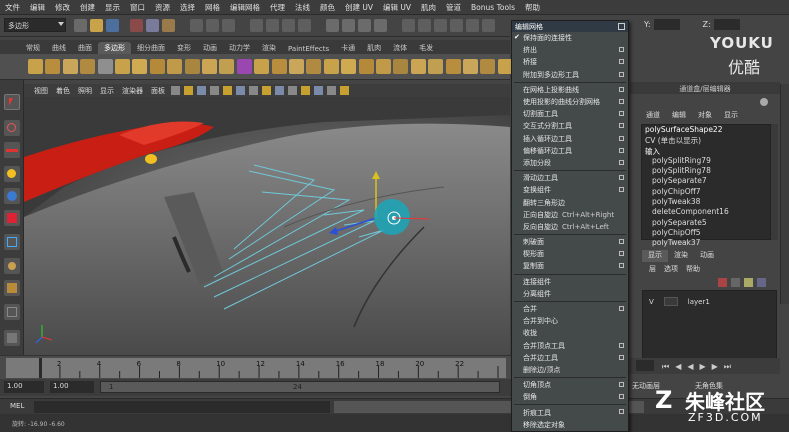 This screenshot has width=789, height=432. I want to click on close-icon, so click(621, 26).